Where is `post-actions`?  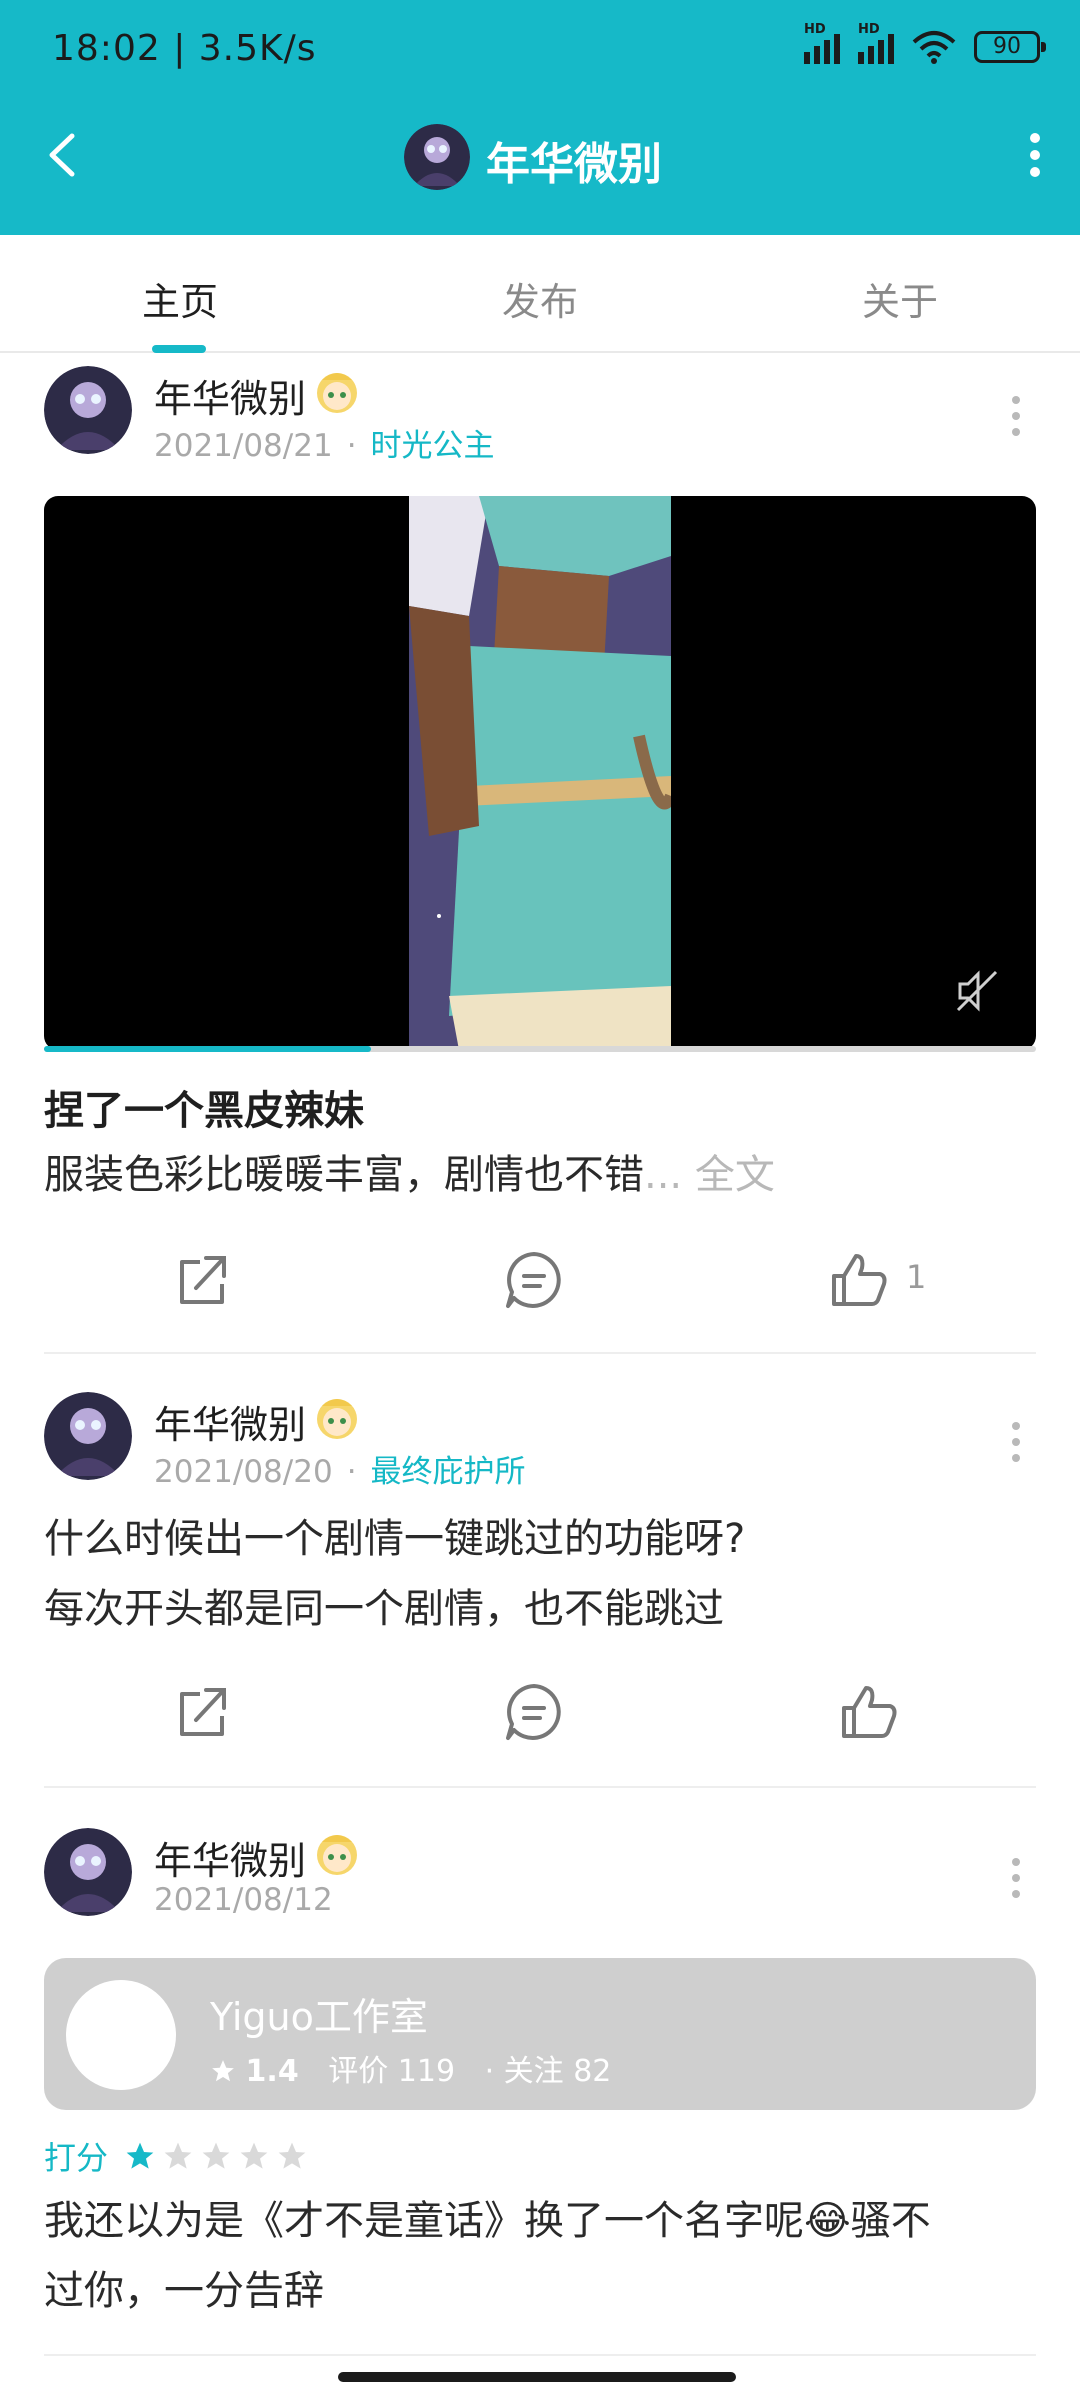
post-actions is located at coordinates (540, 1720).